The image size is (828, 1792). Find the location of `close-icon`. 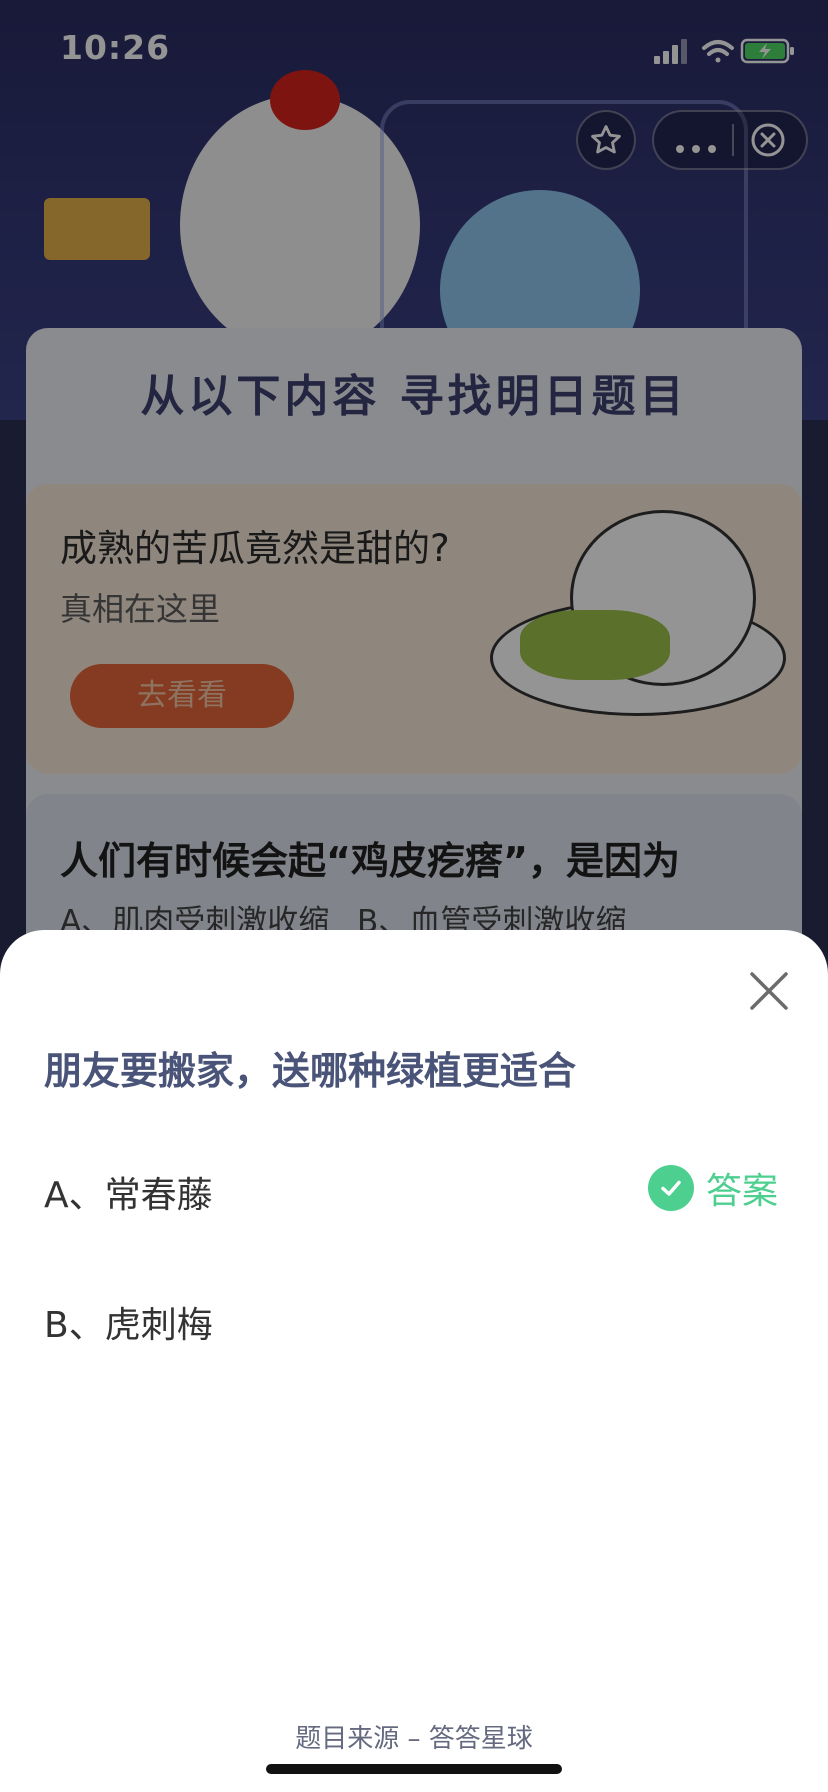

close-icon is located at coordinates (769, 991).